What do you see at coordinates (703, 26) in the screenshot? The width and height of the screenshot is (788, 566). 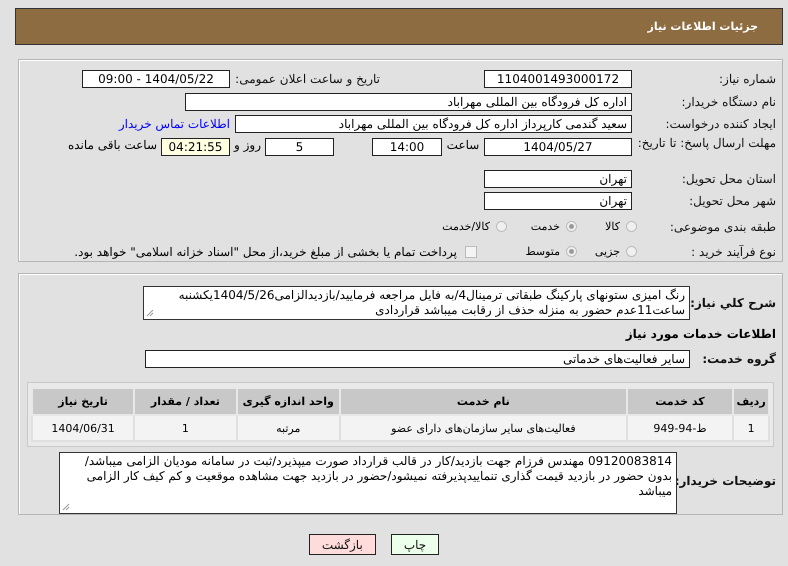 I see `page-title: جزئیات اطلاعات نیاز` at bounding box center [703, 26].